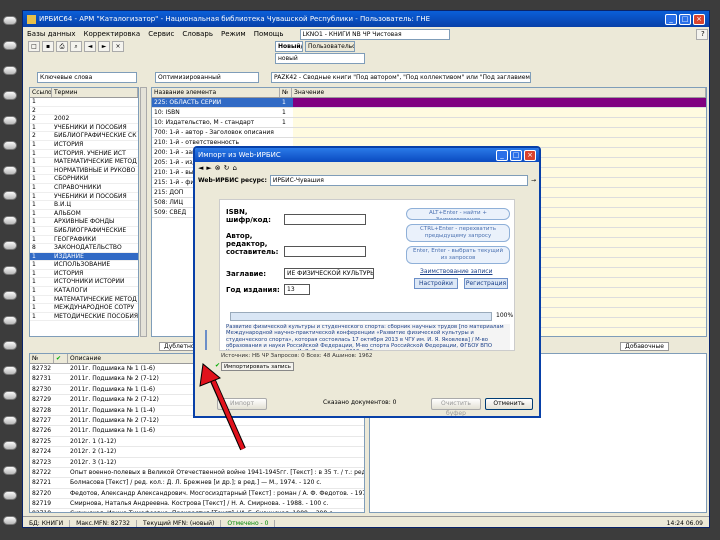 This screenshot has width=720, height=540. Describe the element at coordinates (41, 92) in the screenshot. I see `col-freq: Ссылок` at that location.